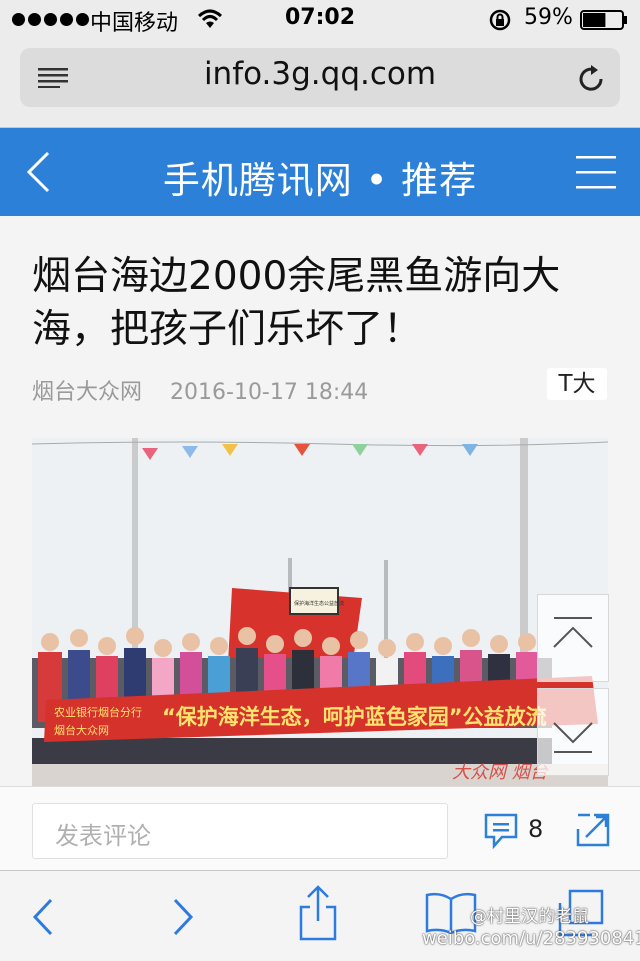 The width and height of the screenshot is (640, 961). What do you see at coordinates (318, 913) in the screenshot?
I see `share-sheet-icon` at bounding box center [318, 913].